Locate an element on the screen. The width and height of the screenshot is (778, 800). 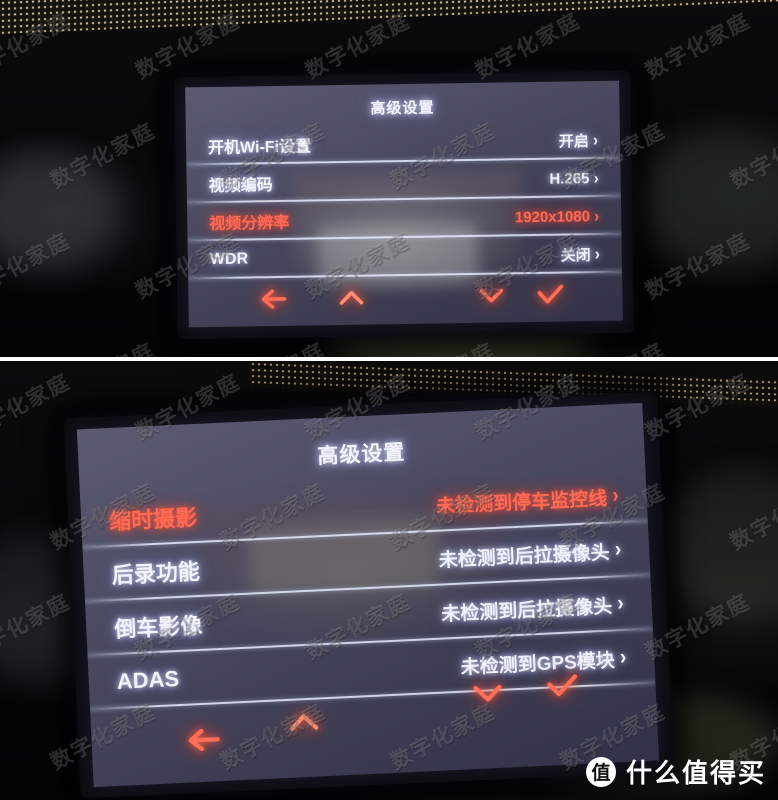
photo-divider is located at coordinates (389, 359).